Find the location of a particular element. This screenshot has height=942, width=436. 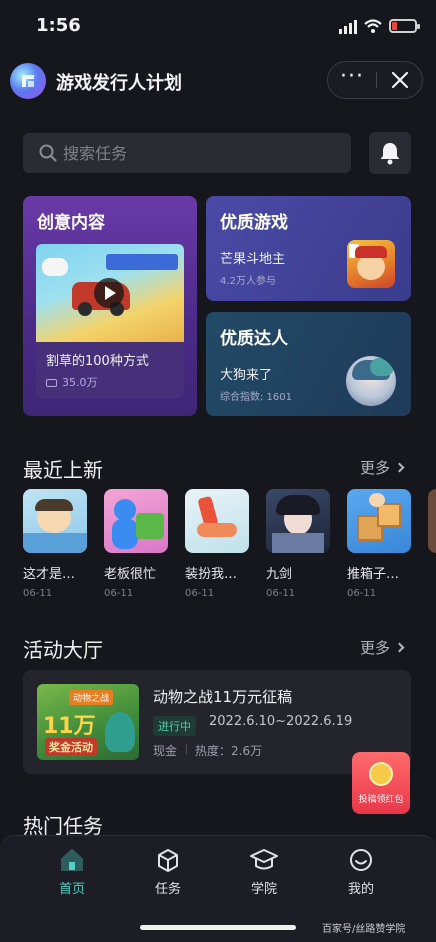

recent-section-title: 最近上新 is located at coordinates (63, 470).